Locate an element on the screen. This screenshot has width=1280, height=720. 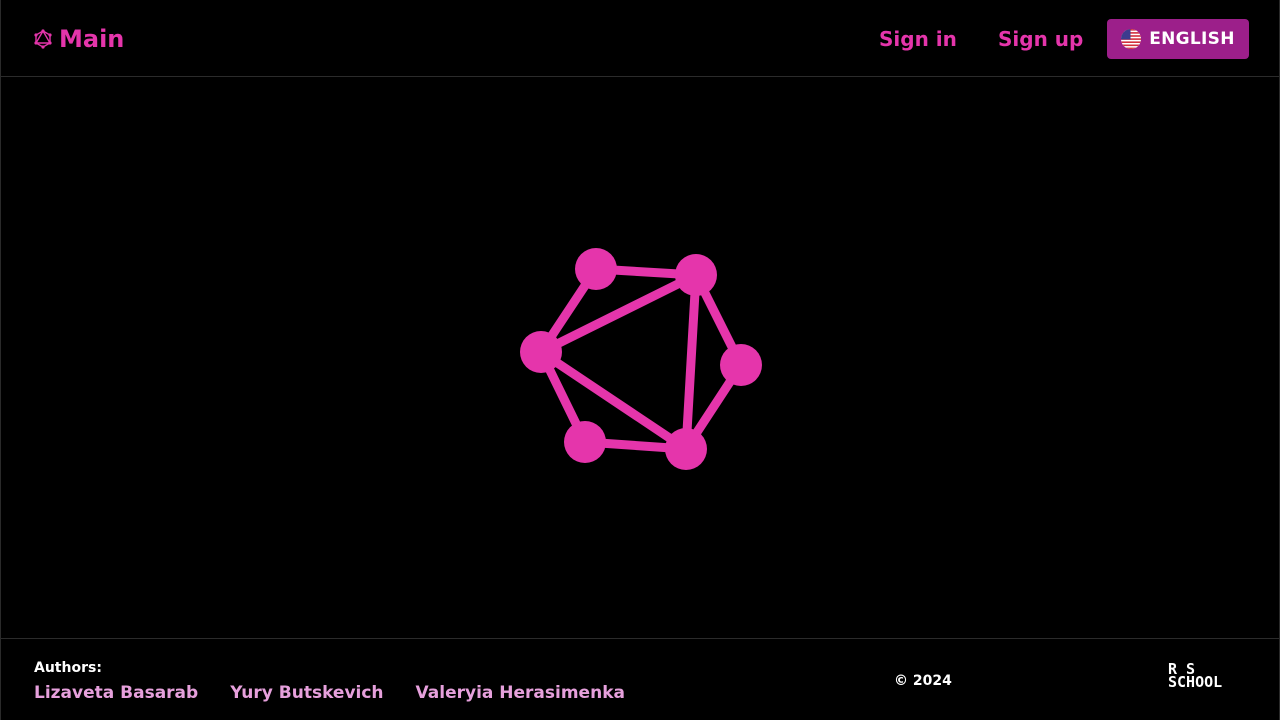
authors-title: Authors: is located at coordinates (68, 668).